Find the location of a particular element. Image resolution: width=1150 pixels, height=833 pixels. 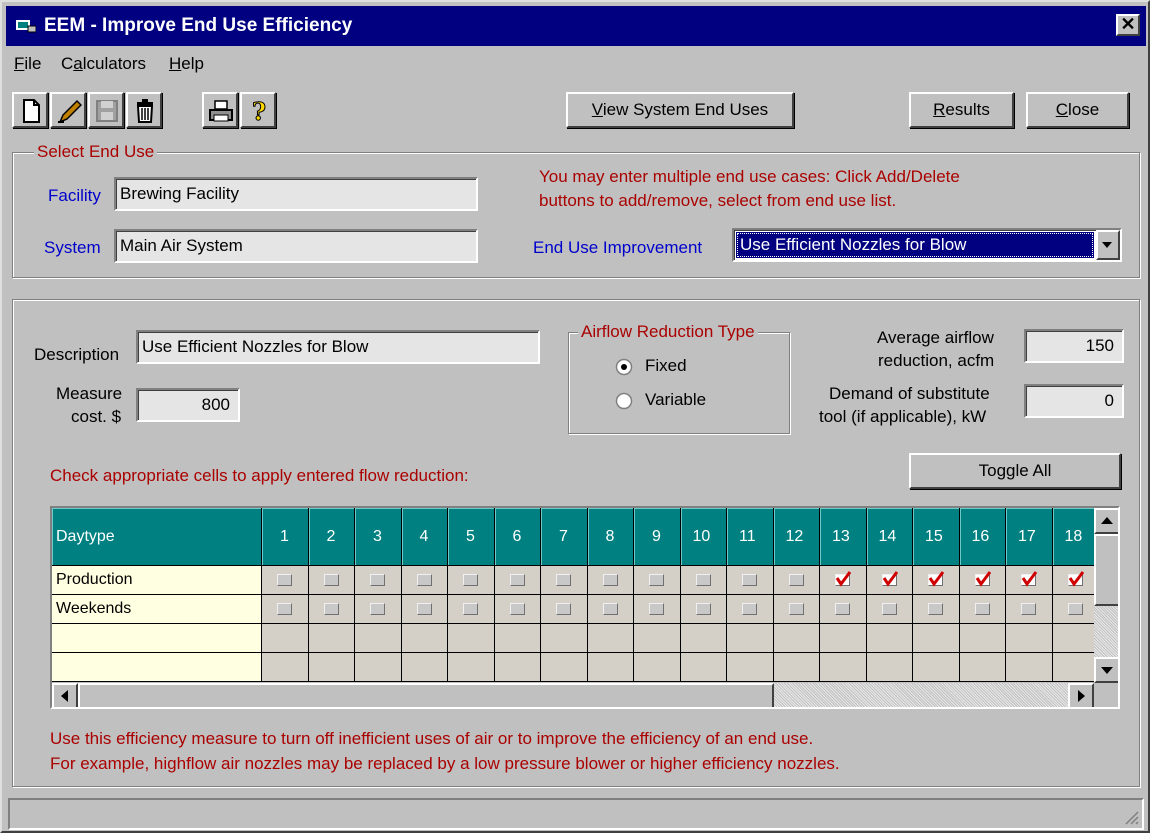

dropdown-button is located at coordinates (1108, 245).